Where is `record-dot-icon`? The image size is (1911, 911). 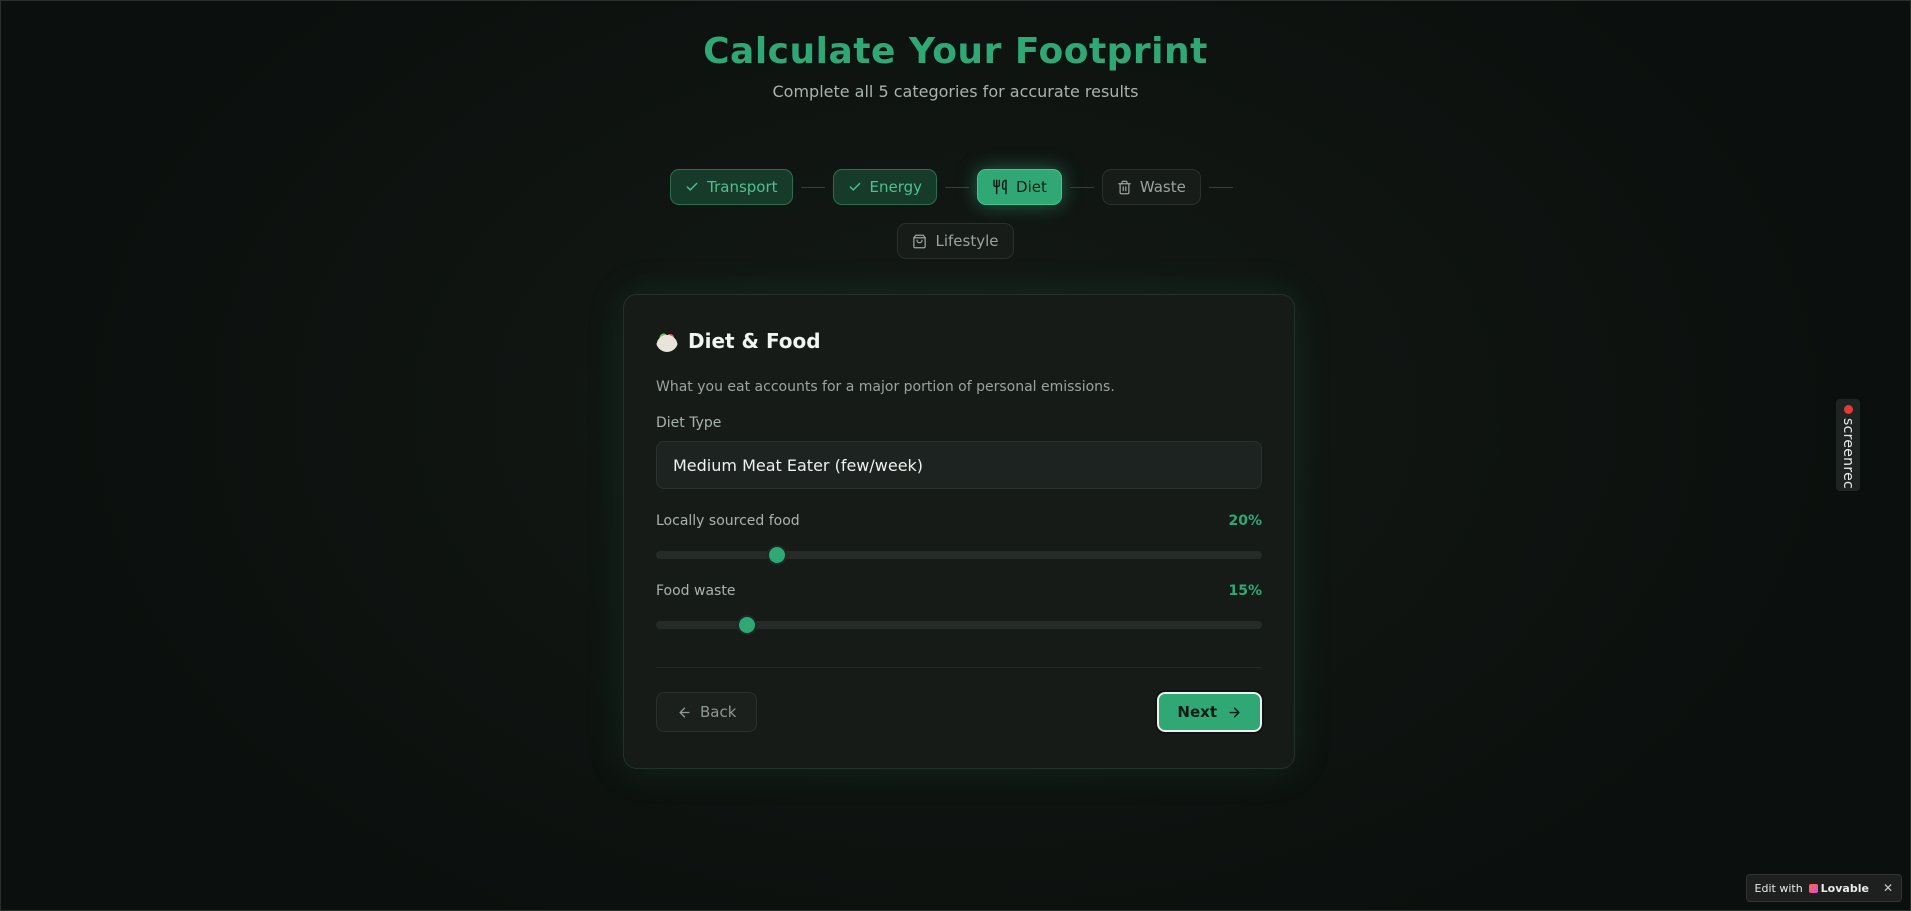
record-dot-icon is located at coordinates (1848, 409).